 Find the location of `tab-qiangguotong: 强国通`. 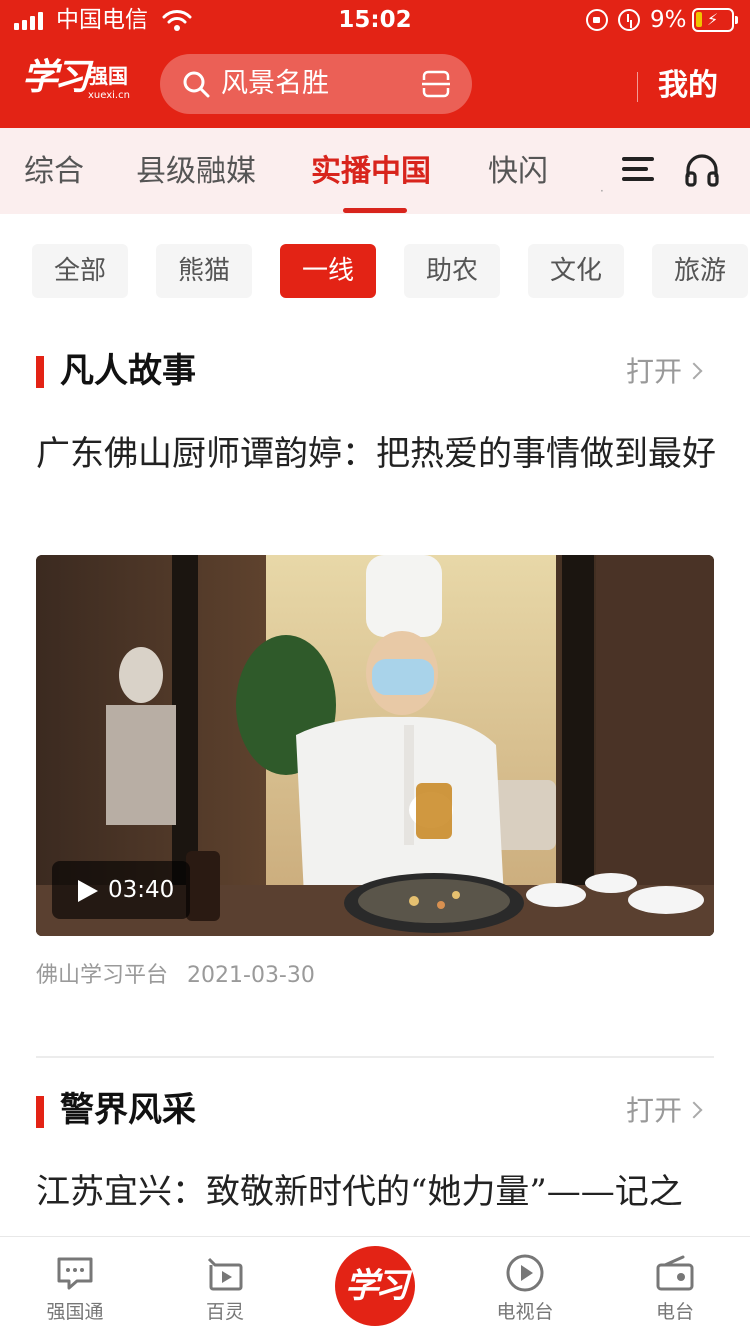

tab-qiangguotong: 强国通 is located at coordinates (75, 1285).